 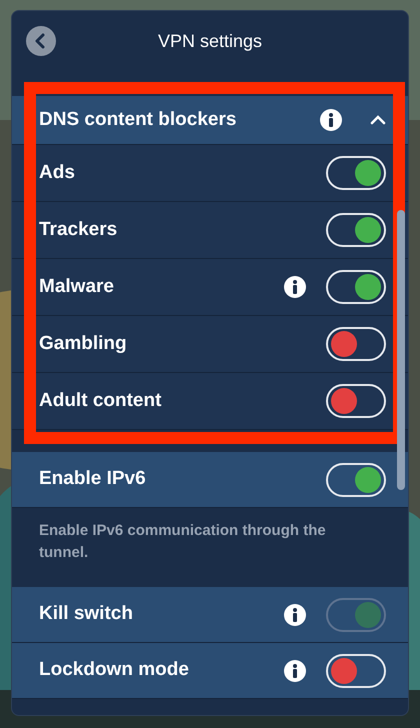 What do you see at coordinates (210, 41) in the screenshot?
I see `window-title: VPN settings` at bounding box center [210, 41].